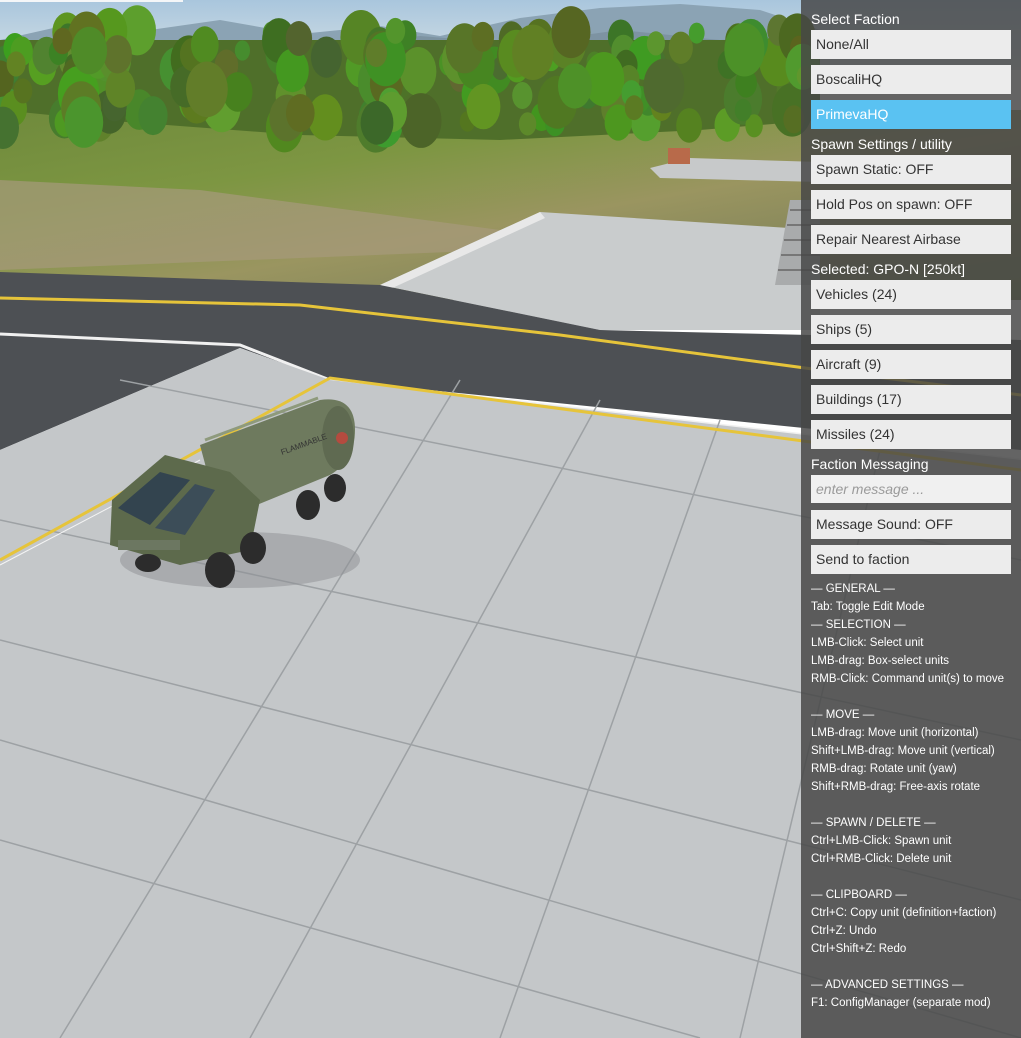 Image resolution: width=1021 pixels, height=1038 pixels. What do you see at coordinates (907, 679) in the screenshot?
I see `help-line: RMB-Click: Command unit(s) to move` at bounding box center [907, 679].